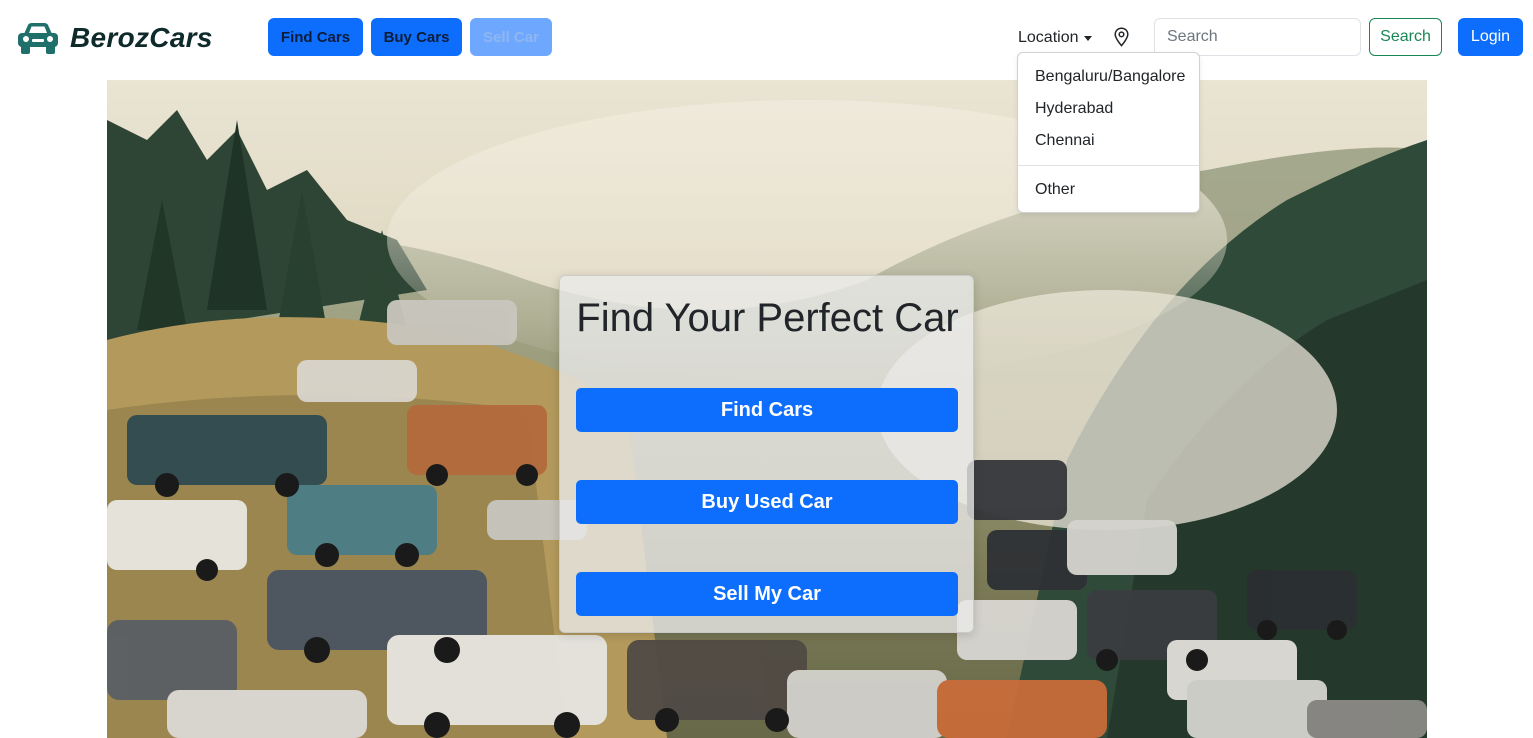 The image size is (1533, 738). Describe the element at coordinates (767, 318) in the screenshot. I see `hero-title: Find Your Perfect Car` at that location.